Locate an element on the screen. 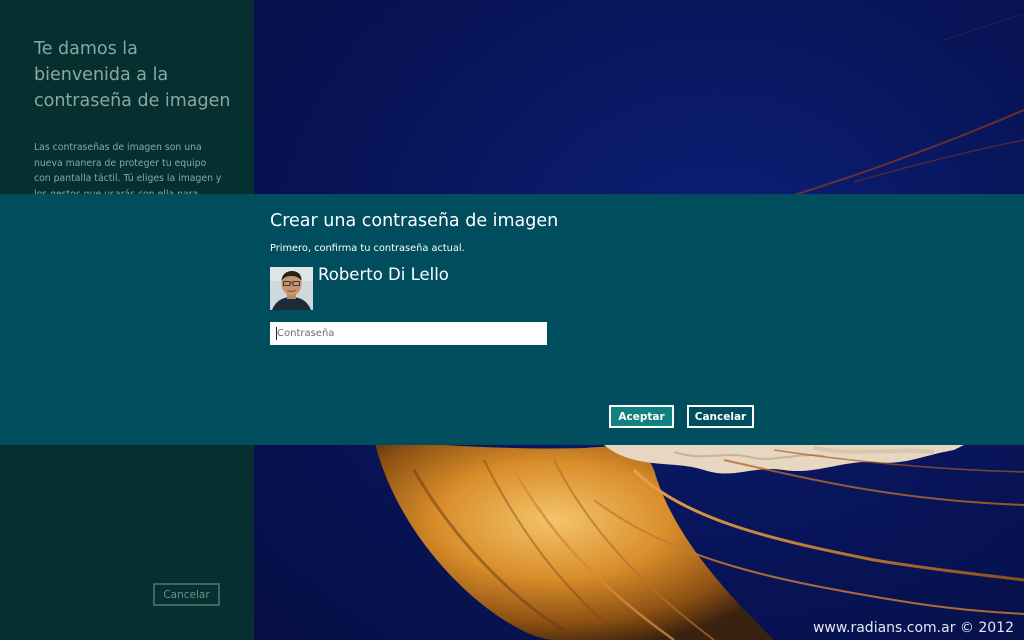 The height and width of the screenshot is (640, 1024). dialog-title: Crear una contraseña de imagen is located at coordinates (414, 221).